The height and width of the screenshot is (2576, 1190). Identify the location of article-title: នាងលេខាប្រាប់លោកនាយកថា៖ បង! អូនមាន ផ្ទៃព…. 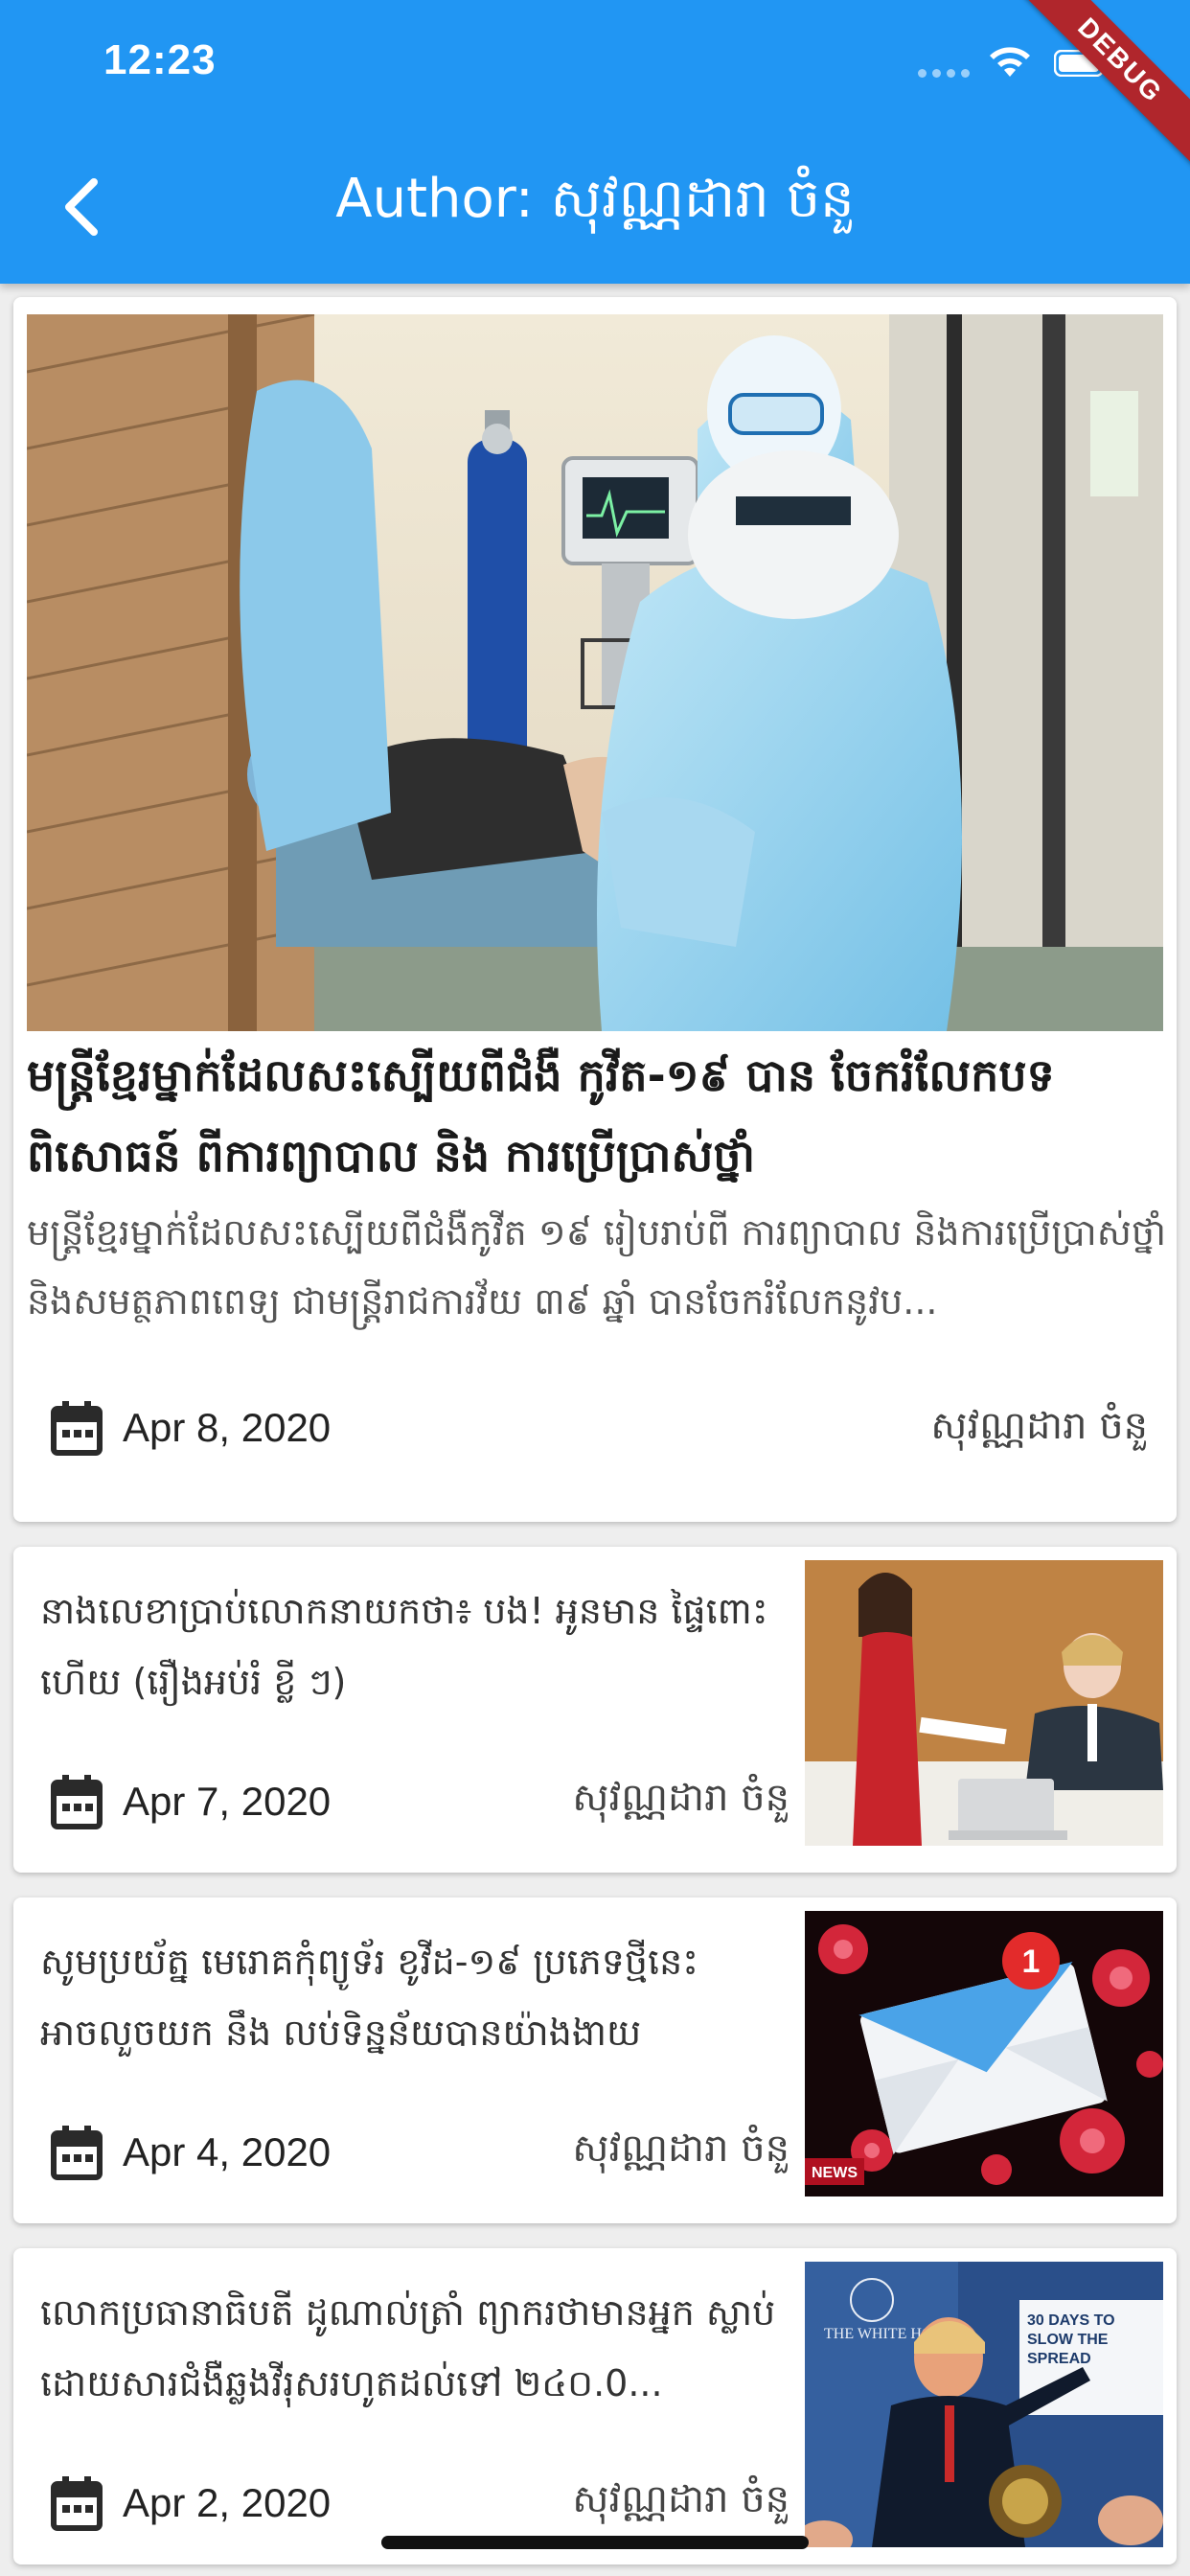
(404, 1646).